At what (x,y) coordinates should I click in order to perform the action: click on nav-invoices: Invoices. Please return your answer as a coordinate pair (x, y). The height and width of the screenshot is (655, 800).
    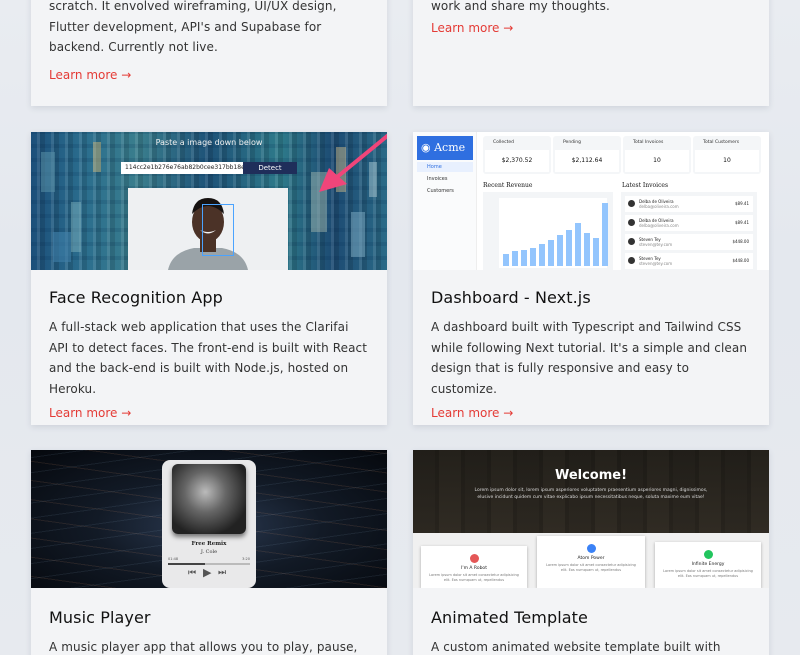
    Looking at the image, I should click on (445, 179).